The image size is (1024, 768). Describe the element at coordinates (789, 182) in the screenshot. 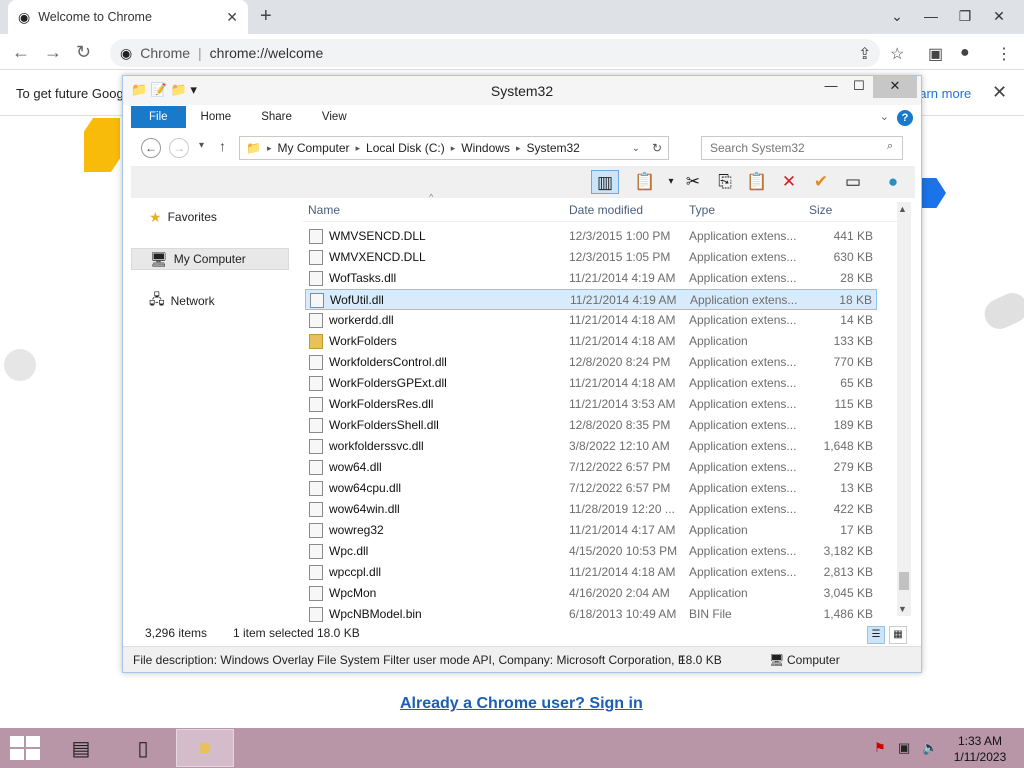

I see `delete-icon: ✕` at that location.